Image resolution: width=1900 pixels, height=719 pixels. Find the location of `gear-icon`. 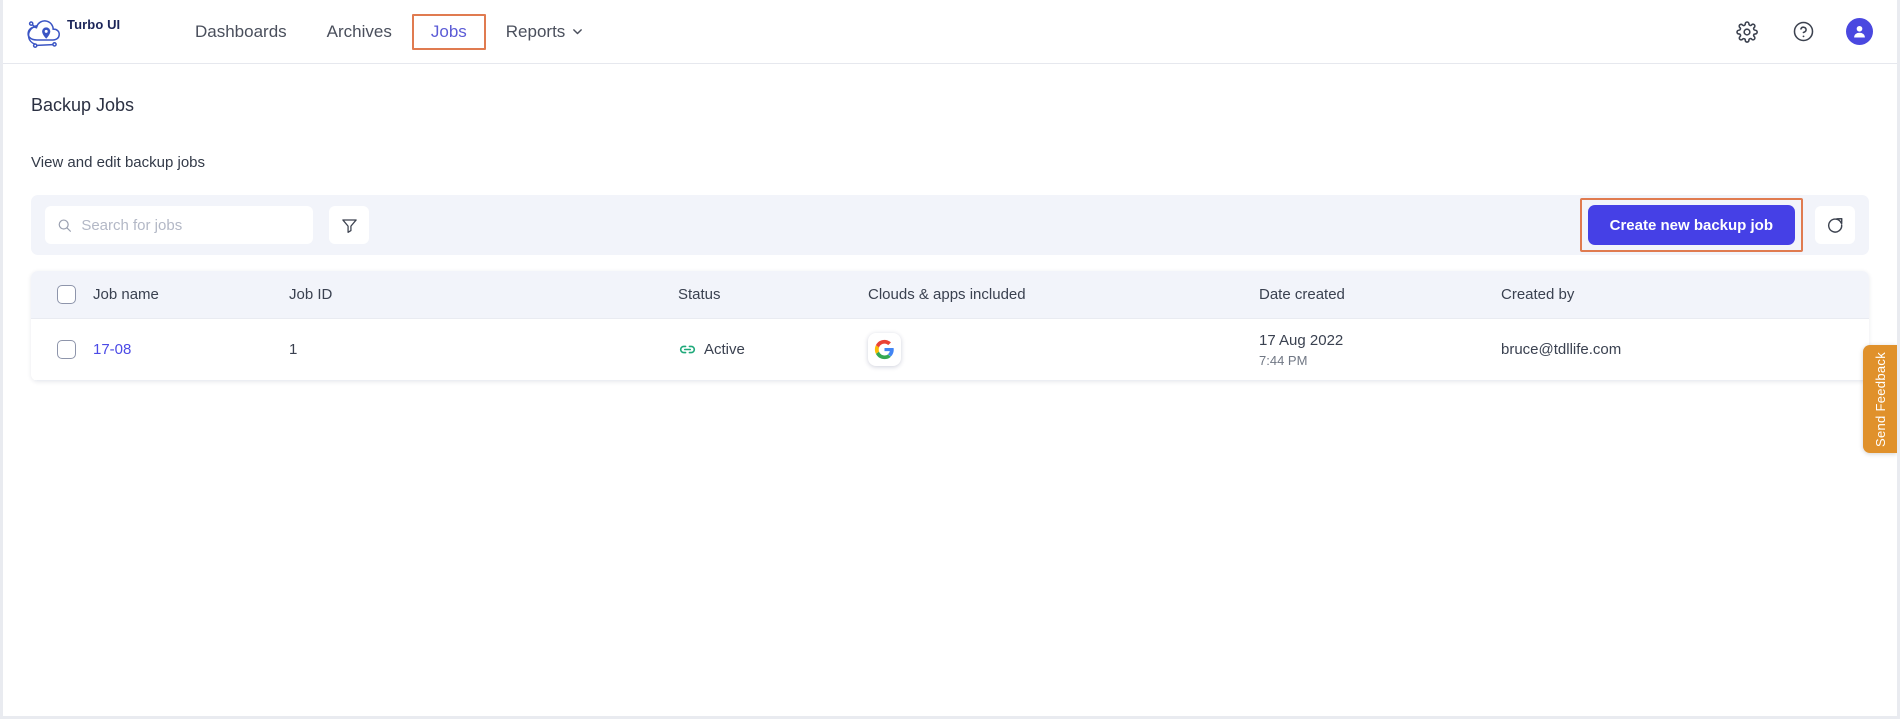

gear-icon is located at coordinates (1747, 32).